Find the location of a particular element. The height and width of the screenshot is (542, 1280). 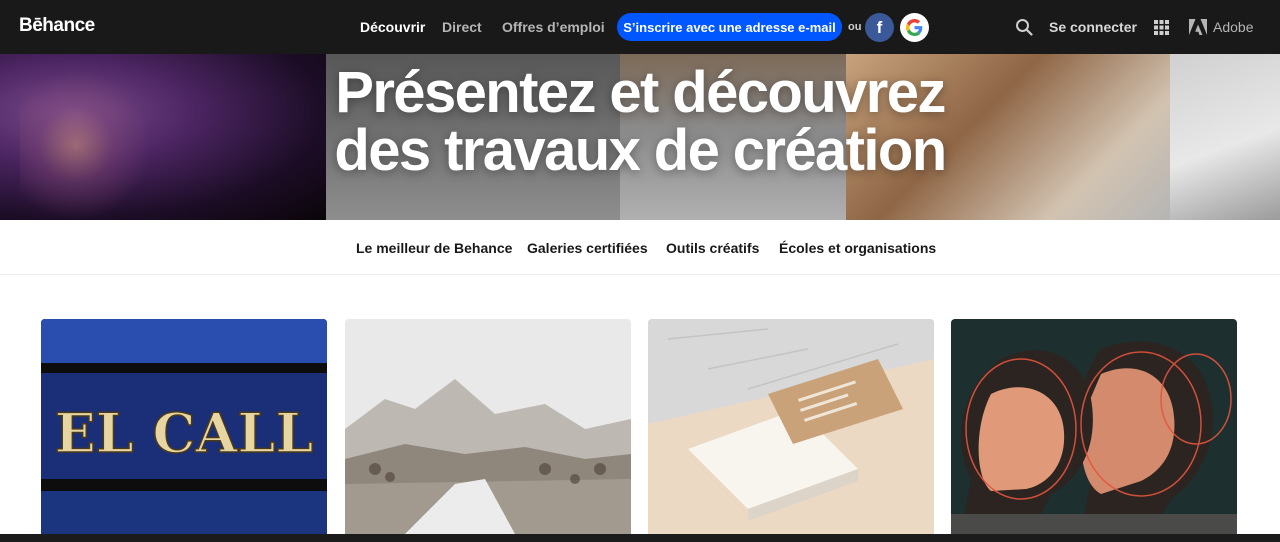

signin-link: Se connecter is located at coordinates (1093, 27).